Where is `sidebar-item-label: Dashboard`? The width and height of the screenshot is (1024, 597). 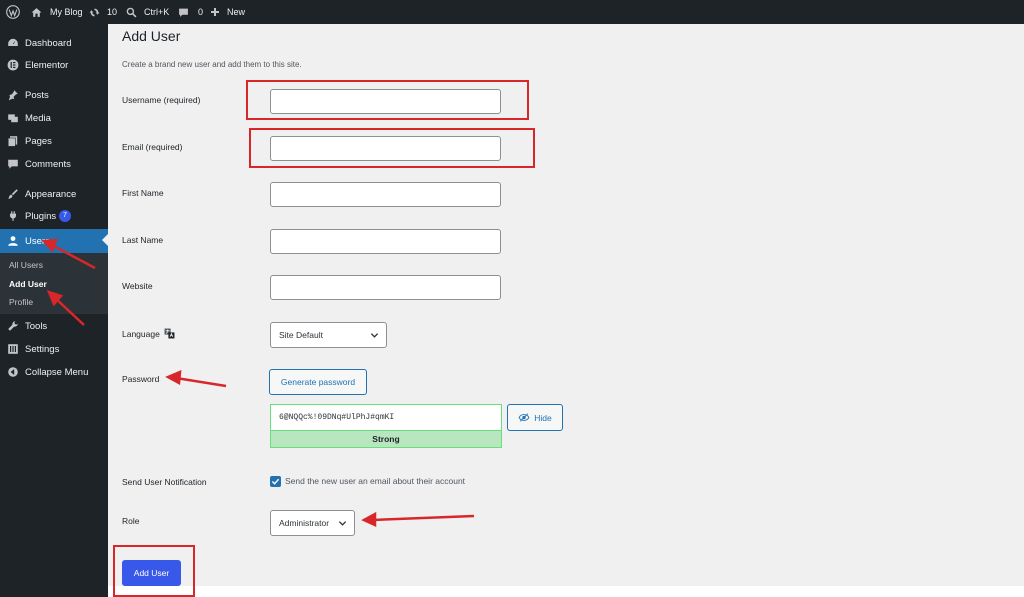 sidebar-item-label: Dashboard is located at coordinates (48, 43).